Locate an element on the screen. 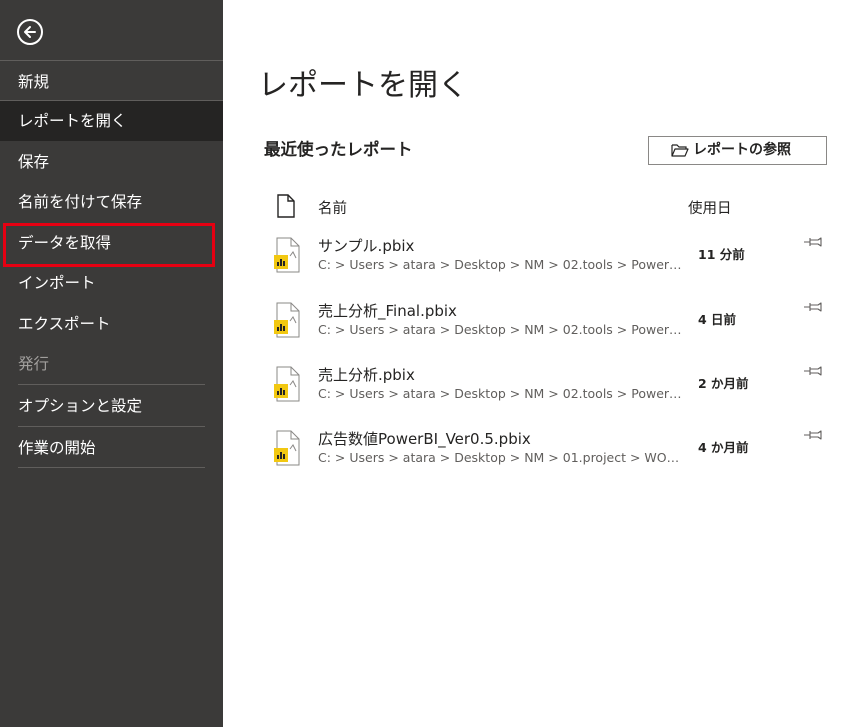 This screenshot has width=864, height=727. sidebar-item-import: インポート is located at coordinates (111, 283).